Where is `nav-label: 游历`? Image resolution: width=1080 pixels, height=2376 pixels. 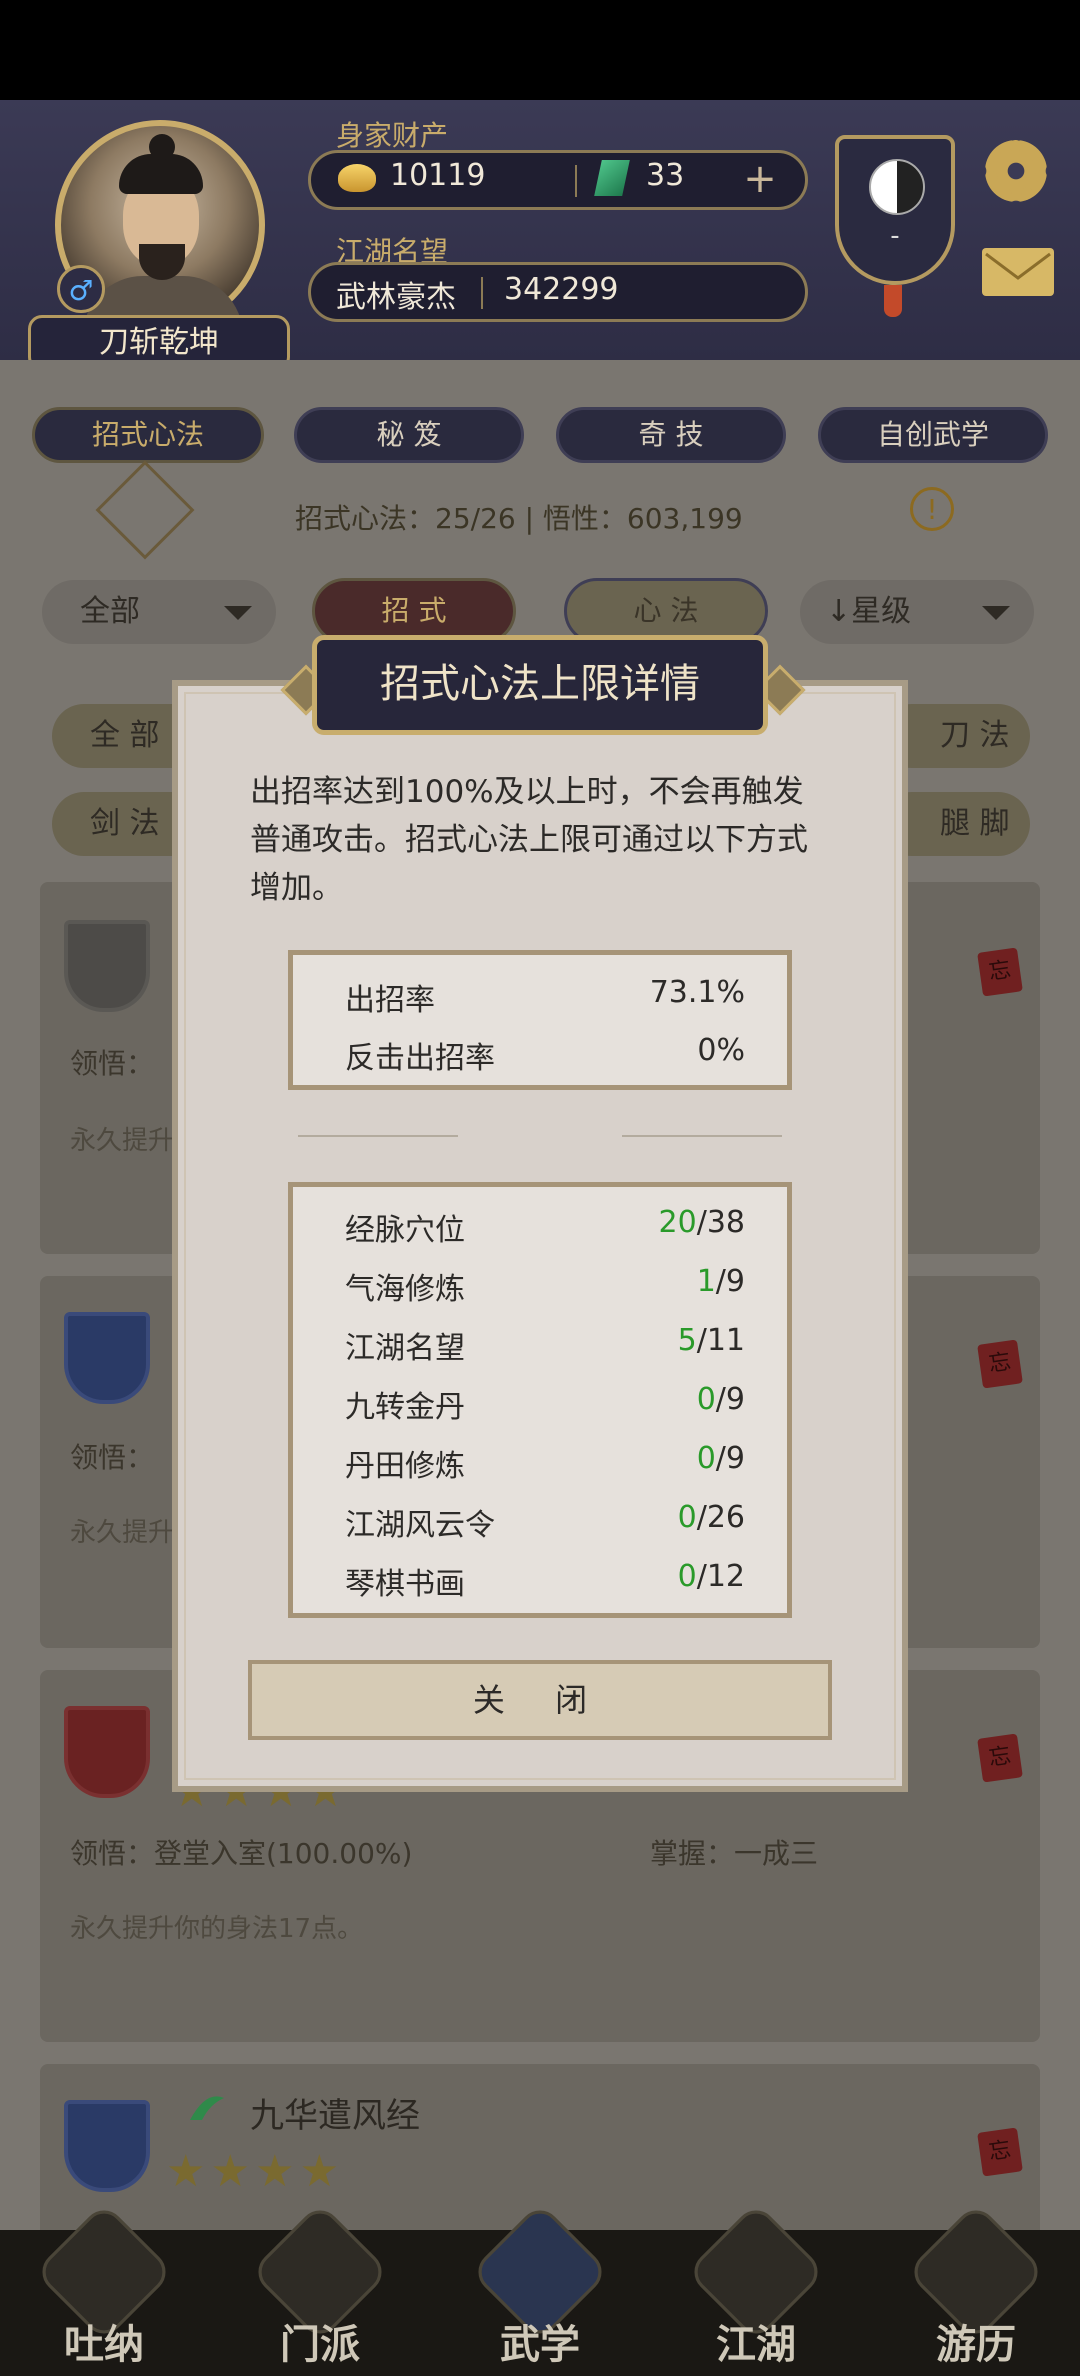
nav-label: 游历 is located at coordinates (976, 2345).